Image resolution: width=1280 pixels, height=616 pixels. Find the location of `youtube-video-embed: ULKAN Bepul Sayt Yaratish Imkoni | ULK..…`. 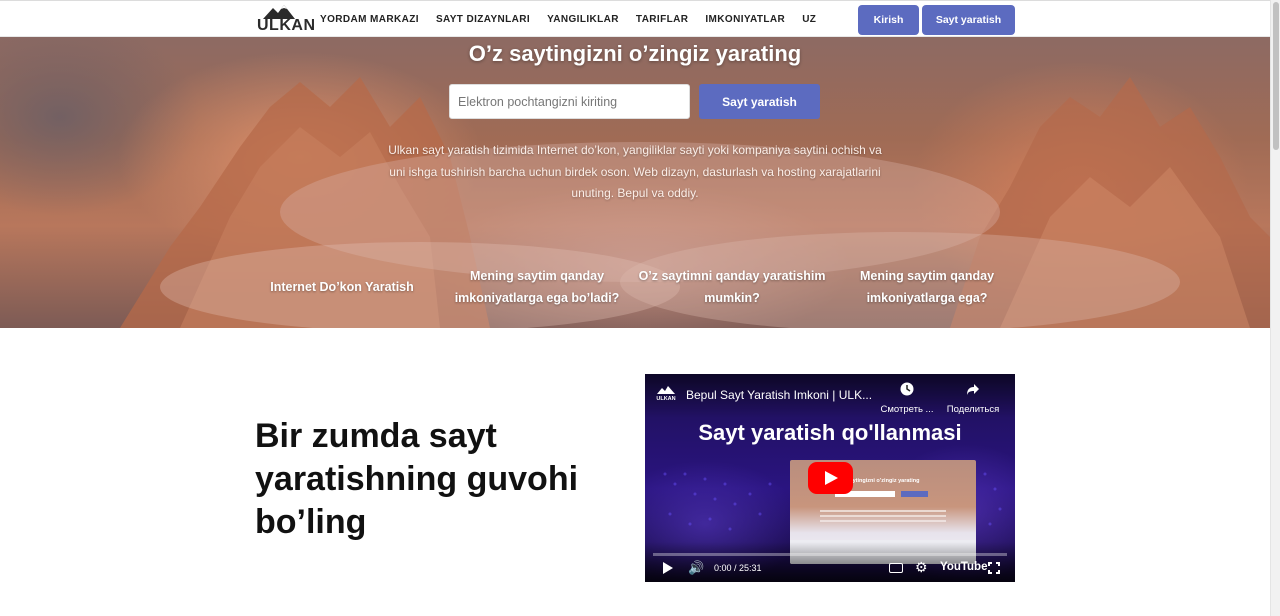

youtube-video-embed: ULKAN Bepul Sayt Yaratish Imkoni | ULK..… is located at coordinates (830, 478).